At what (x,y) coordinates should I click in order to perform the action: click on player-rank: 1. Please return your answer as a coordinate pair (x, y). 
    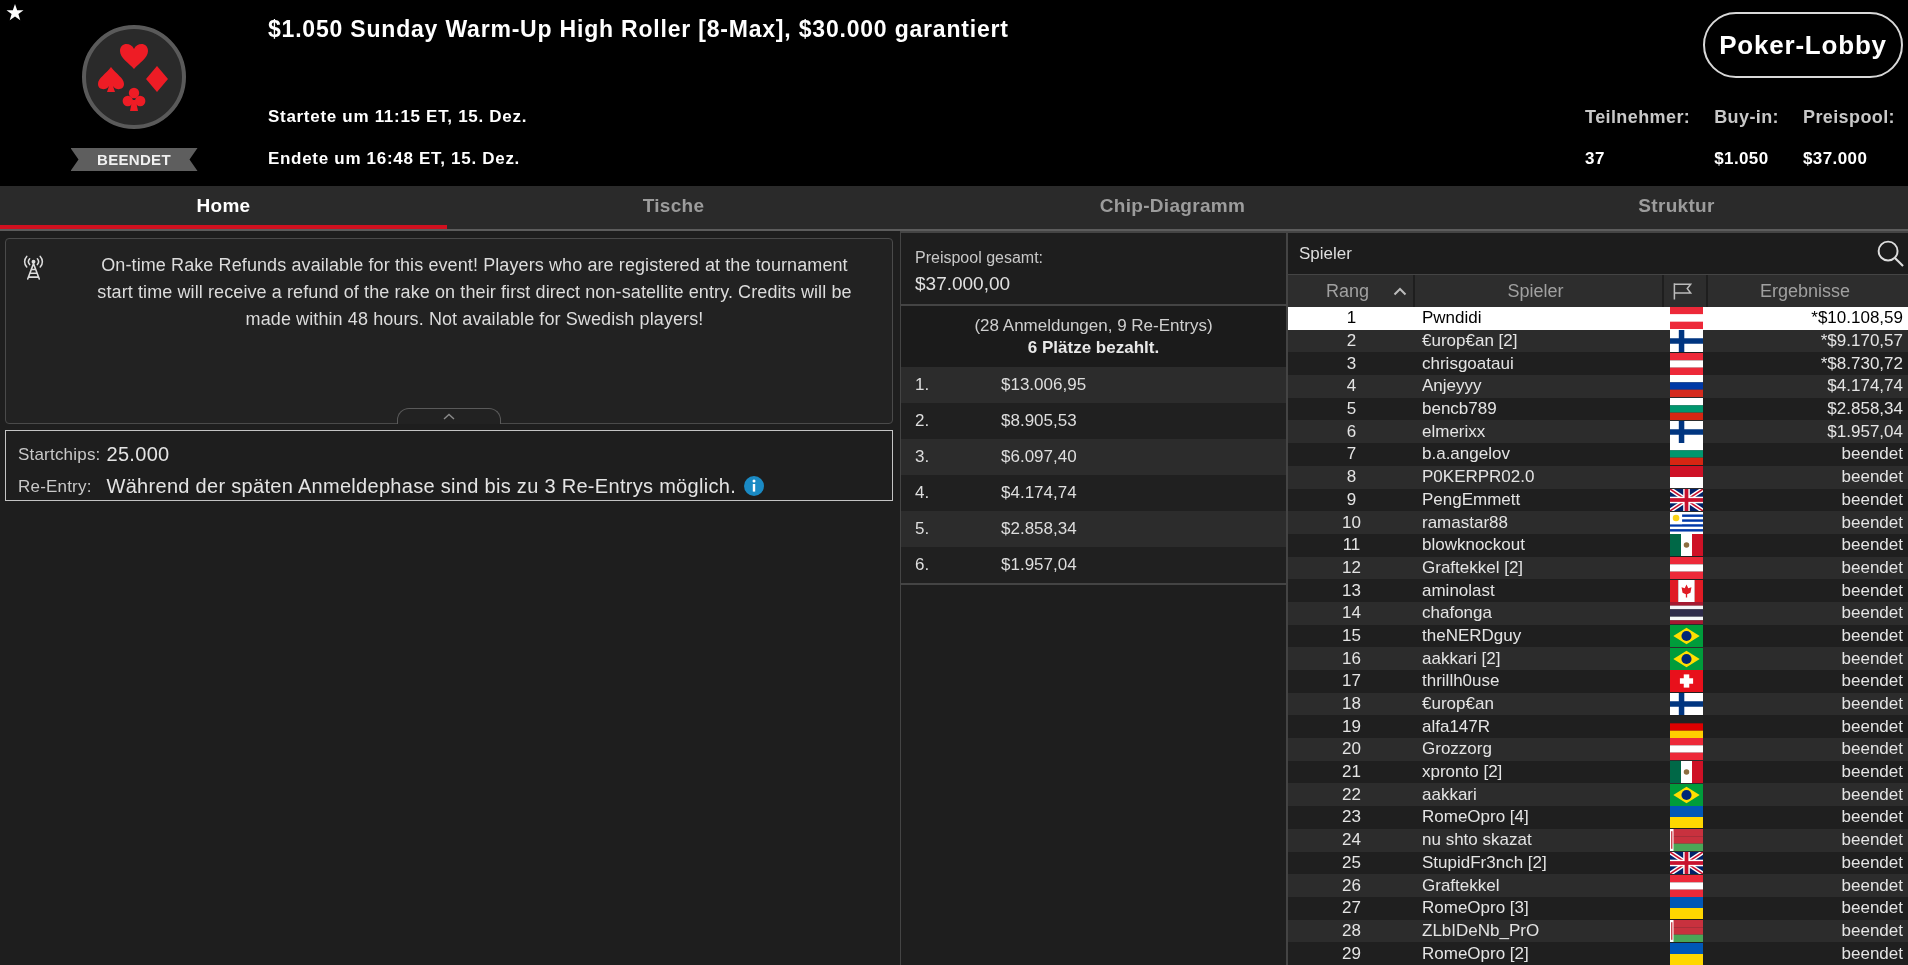
    Looking at the image, I should click on (1351, 318).